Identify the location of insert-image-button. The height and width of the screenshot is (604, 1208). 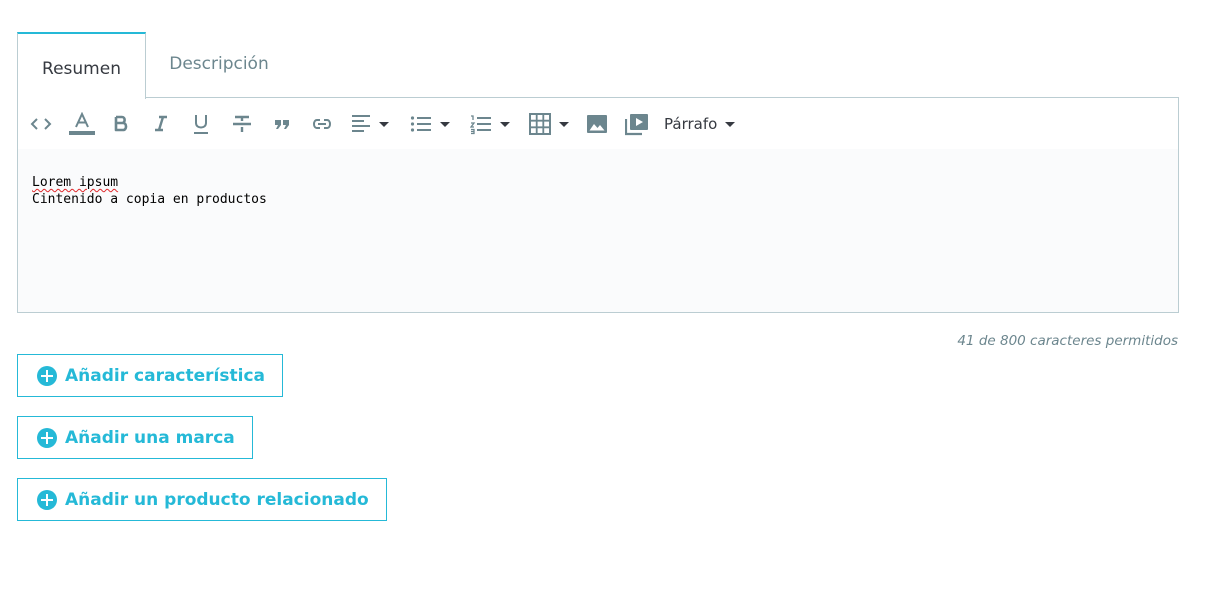
(597, 124).